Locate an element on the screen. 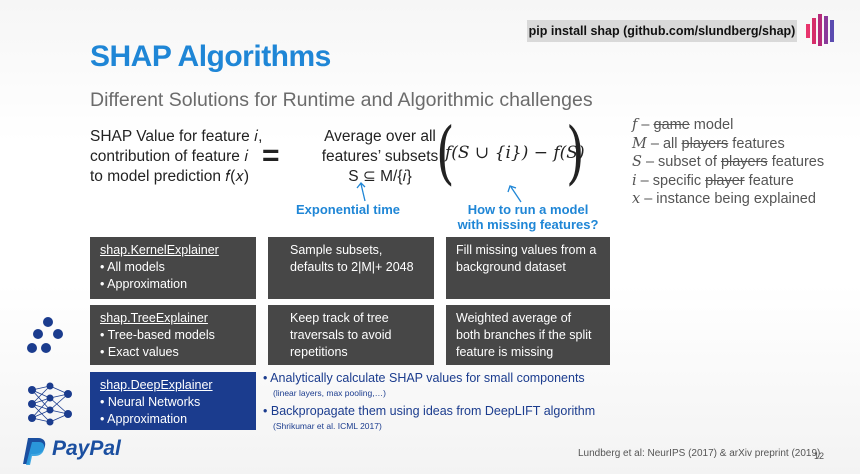 The width and height of the screenshot is (860, 474). list-item: Neural Networks is located at coordinates (173, 402).